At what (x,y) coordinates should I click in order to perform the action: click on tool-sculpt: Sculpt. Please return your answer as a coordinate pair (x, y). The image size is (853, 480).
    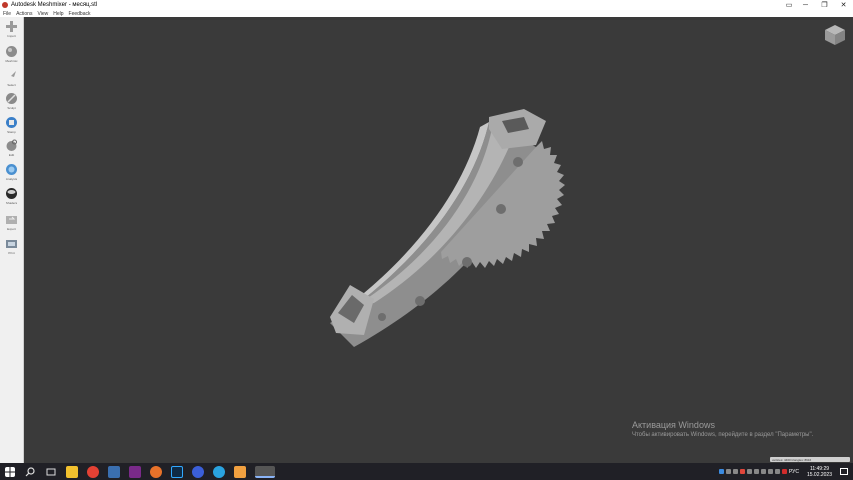
    Looking at the image, I should click on (11, 102).